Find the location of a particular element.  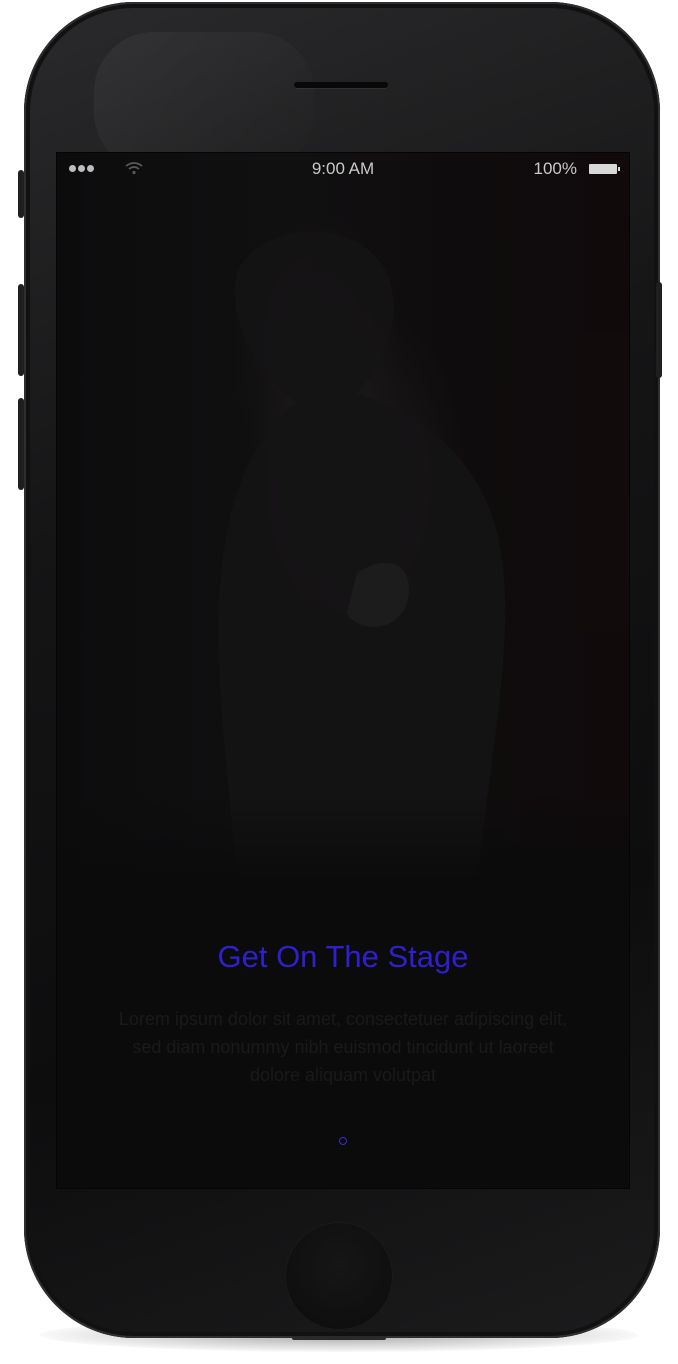

status-bar: 9:00 AM 100% is located at coordinates (343, 169).